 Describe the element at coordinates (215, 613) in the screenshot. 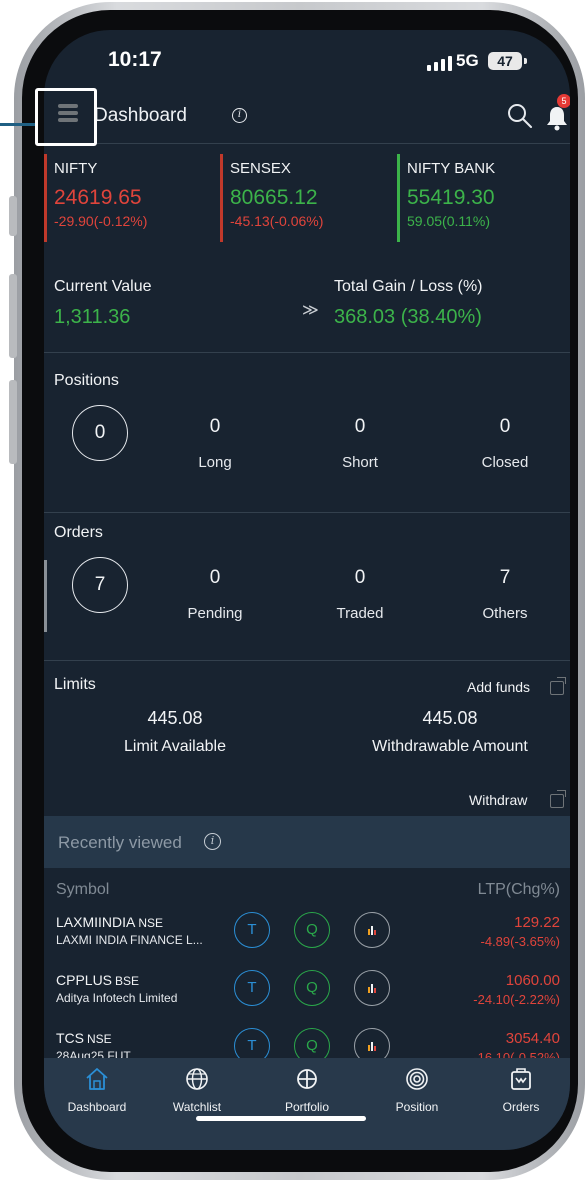

I see `stat-label: Pending` at that location.